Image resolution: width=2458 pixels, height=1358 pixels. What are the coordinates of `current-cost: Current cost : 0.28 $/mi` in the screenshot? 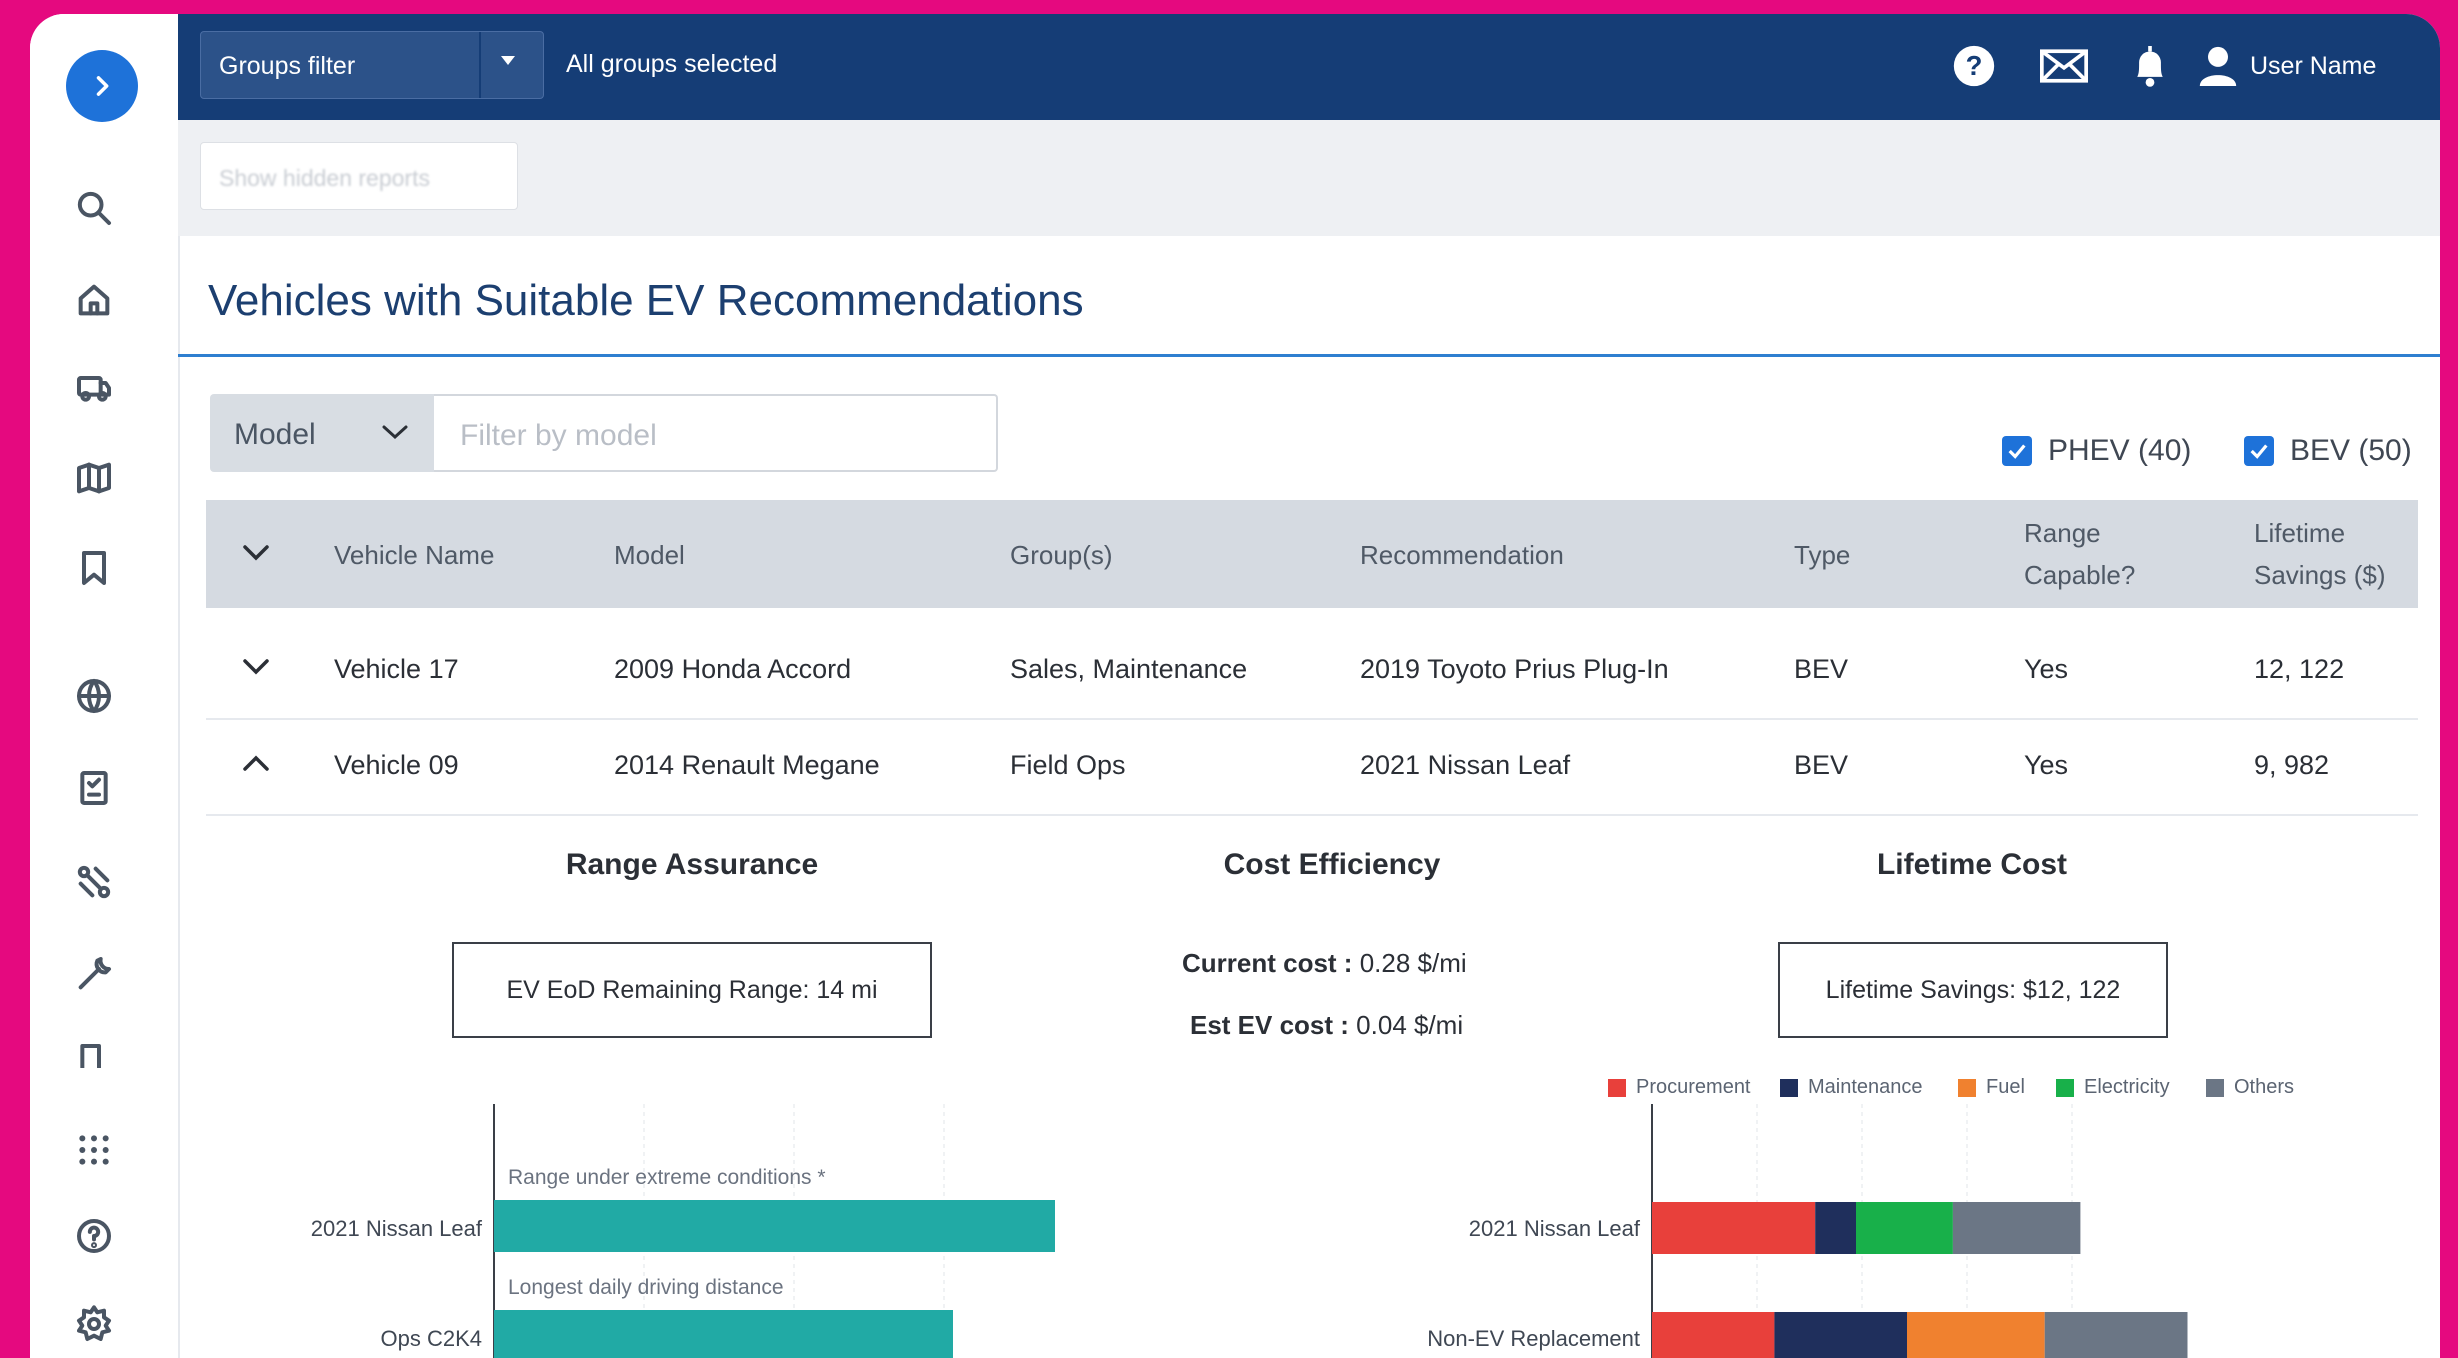 It's located at (1324, 963).